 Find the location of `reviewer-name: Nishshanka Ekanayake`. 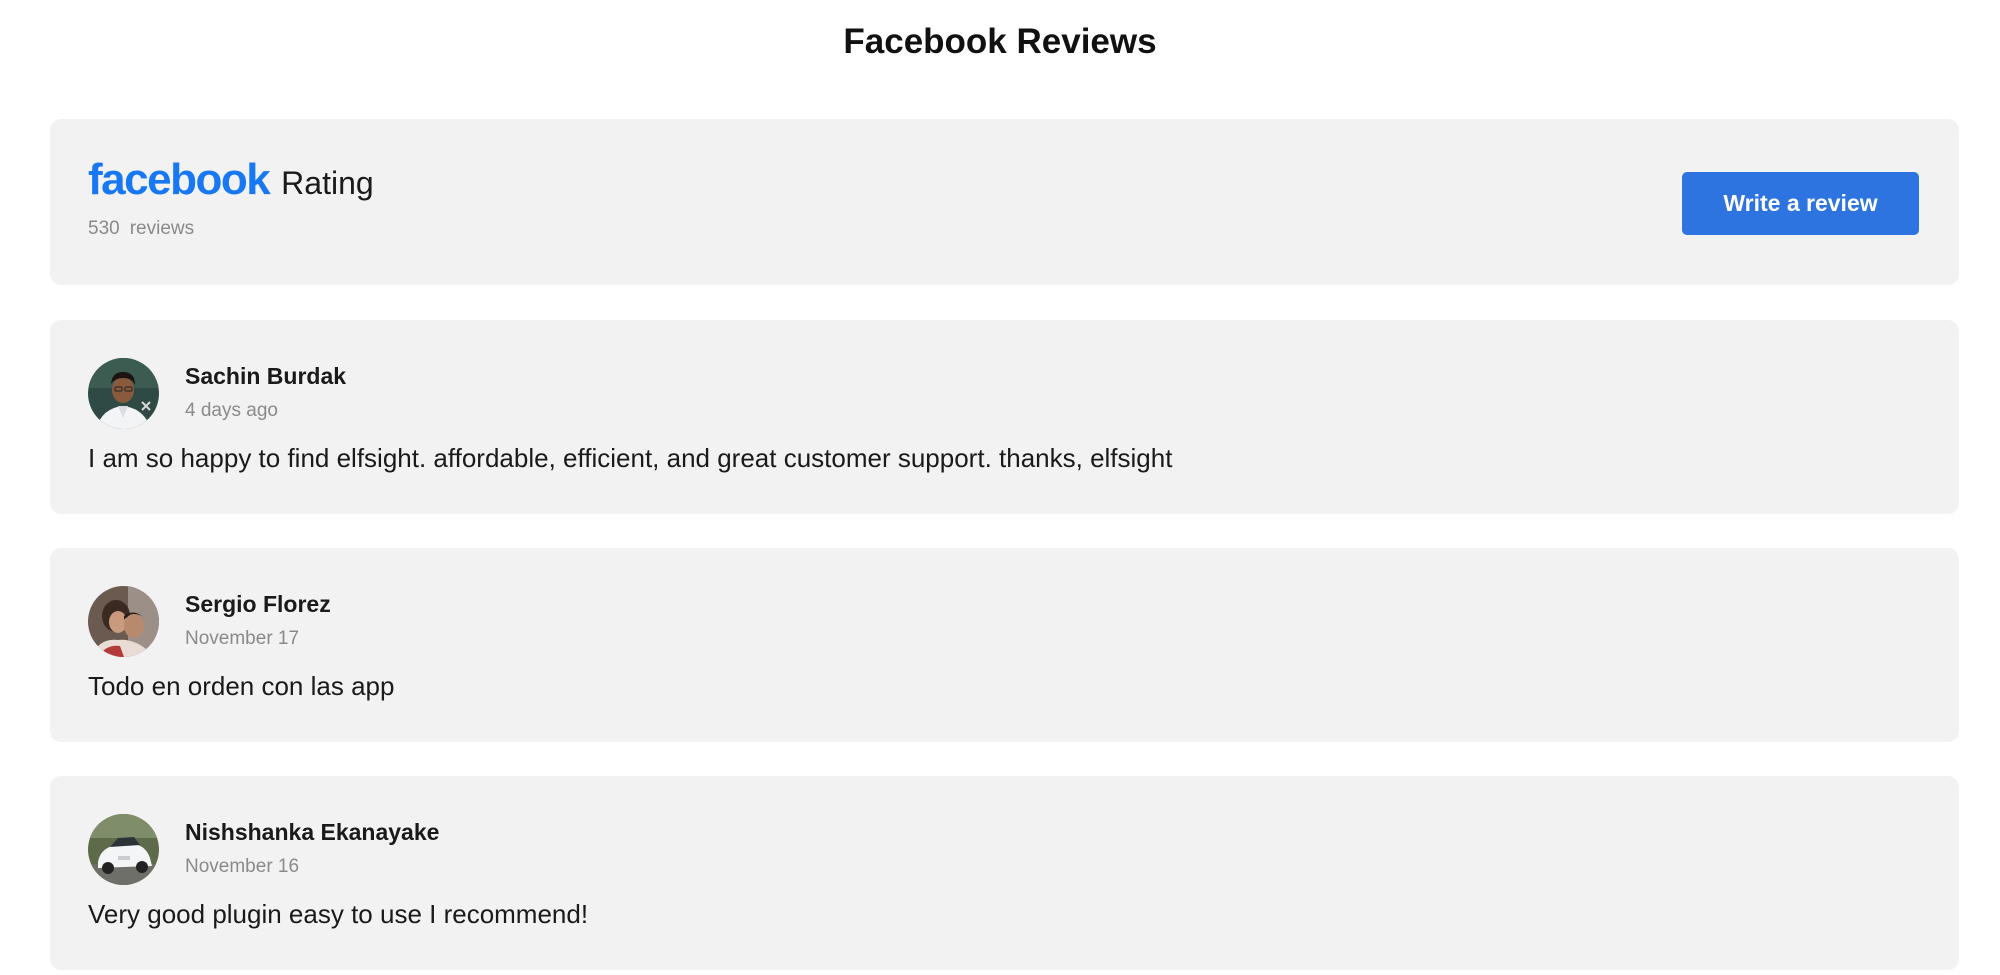

reviewer-name: Nishshanka Ekanayake is located at coordinates (312, 832).